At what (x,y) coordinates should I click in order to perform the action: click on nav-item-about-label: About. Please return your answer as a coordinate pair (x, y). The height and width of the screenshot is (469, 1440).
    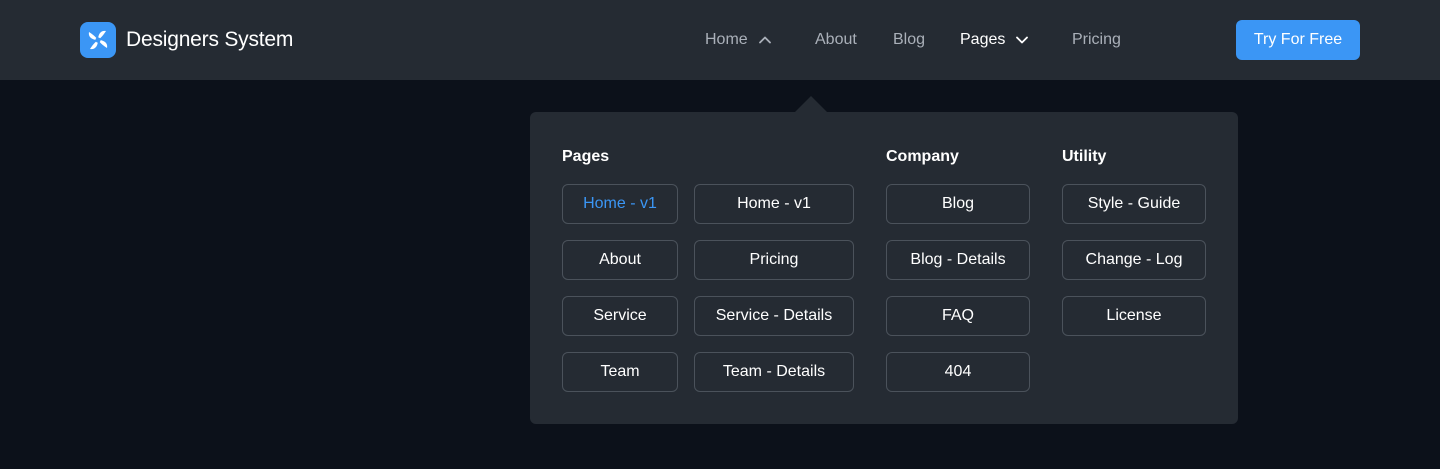
    Looking at the image, I should click on (836, 39).